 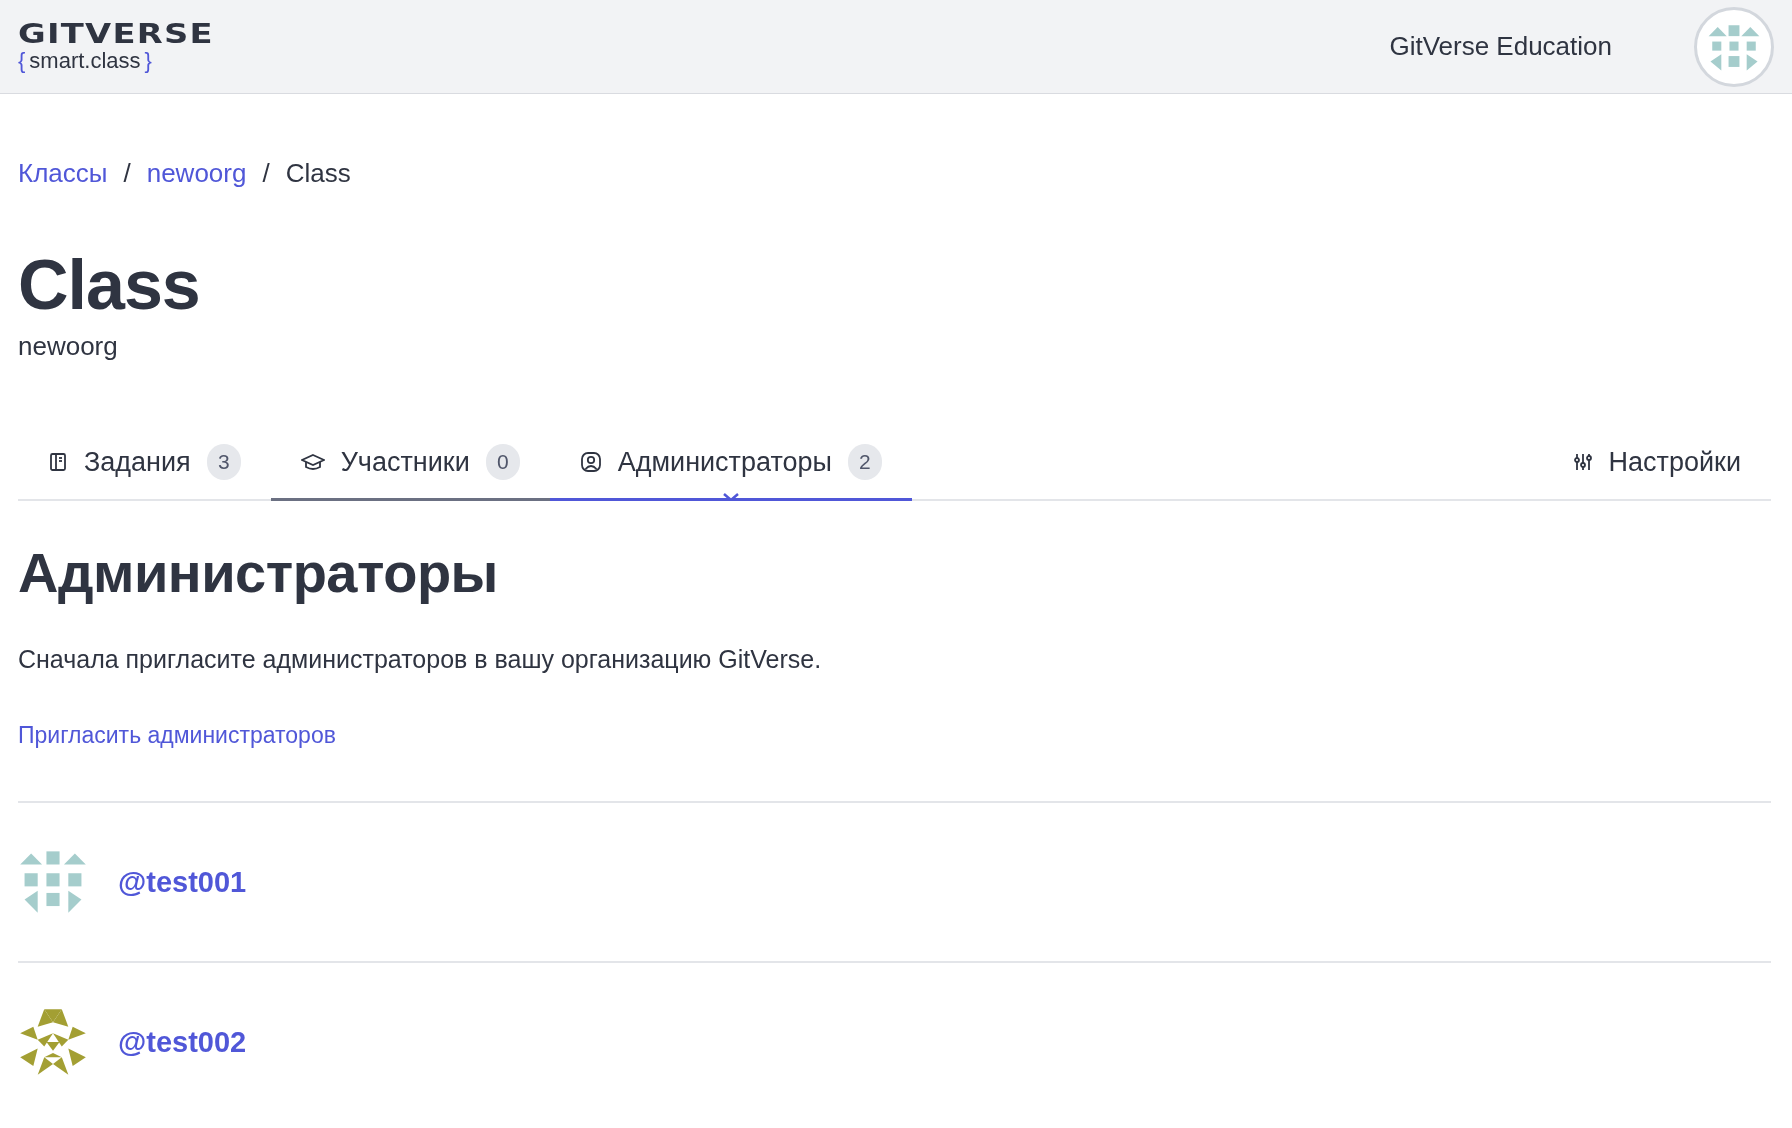 What do you see at coordinates (148, 60) in the screenshot?
I see `logo-brace: }` at bounding box center [148, 60].